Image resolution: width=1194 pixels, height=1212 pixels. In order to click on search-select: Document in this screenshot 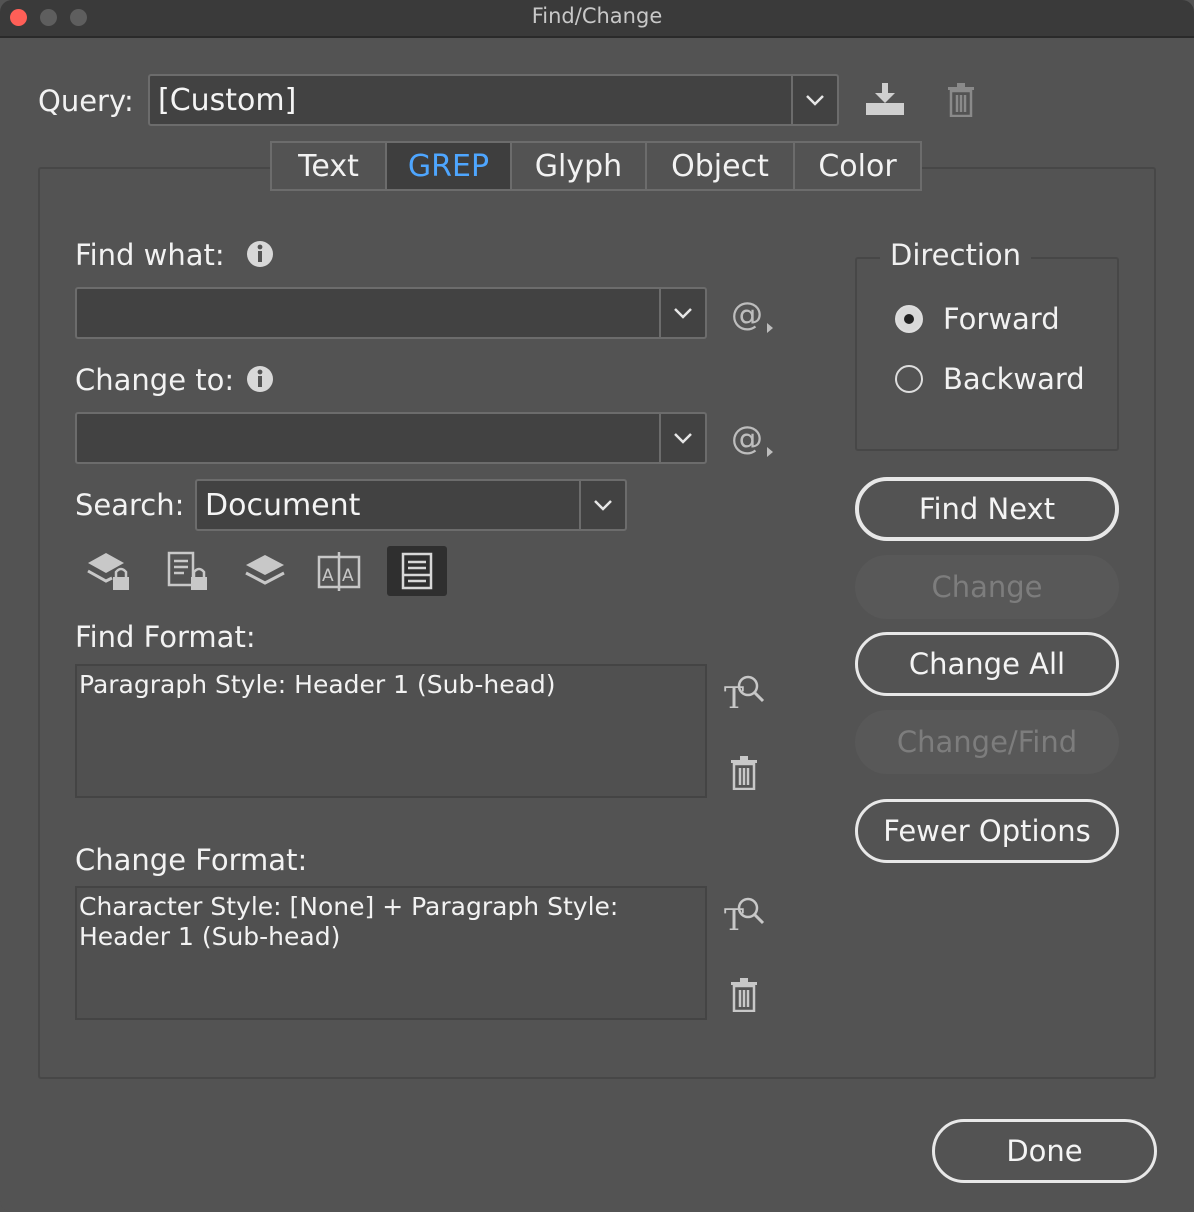, I will do `click(411, 505)`.